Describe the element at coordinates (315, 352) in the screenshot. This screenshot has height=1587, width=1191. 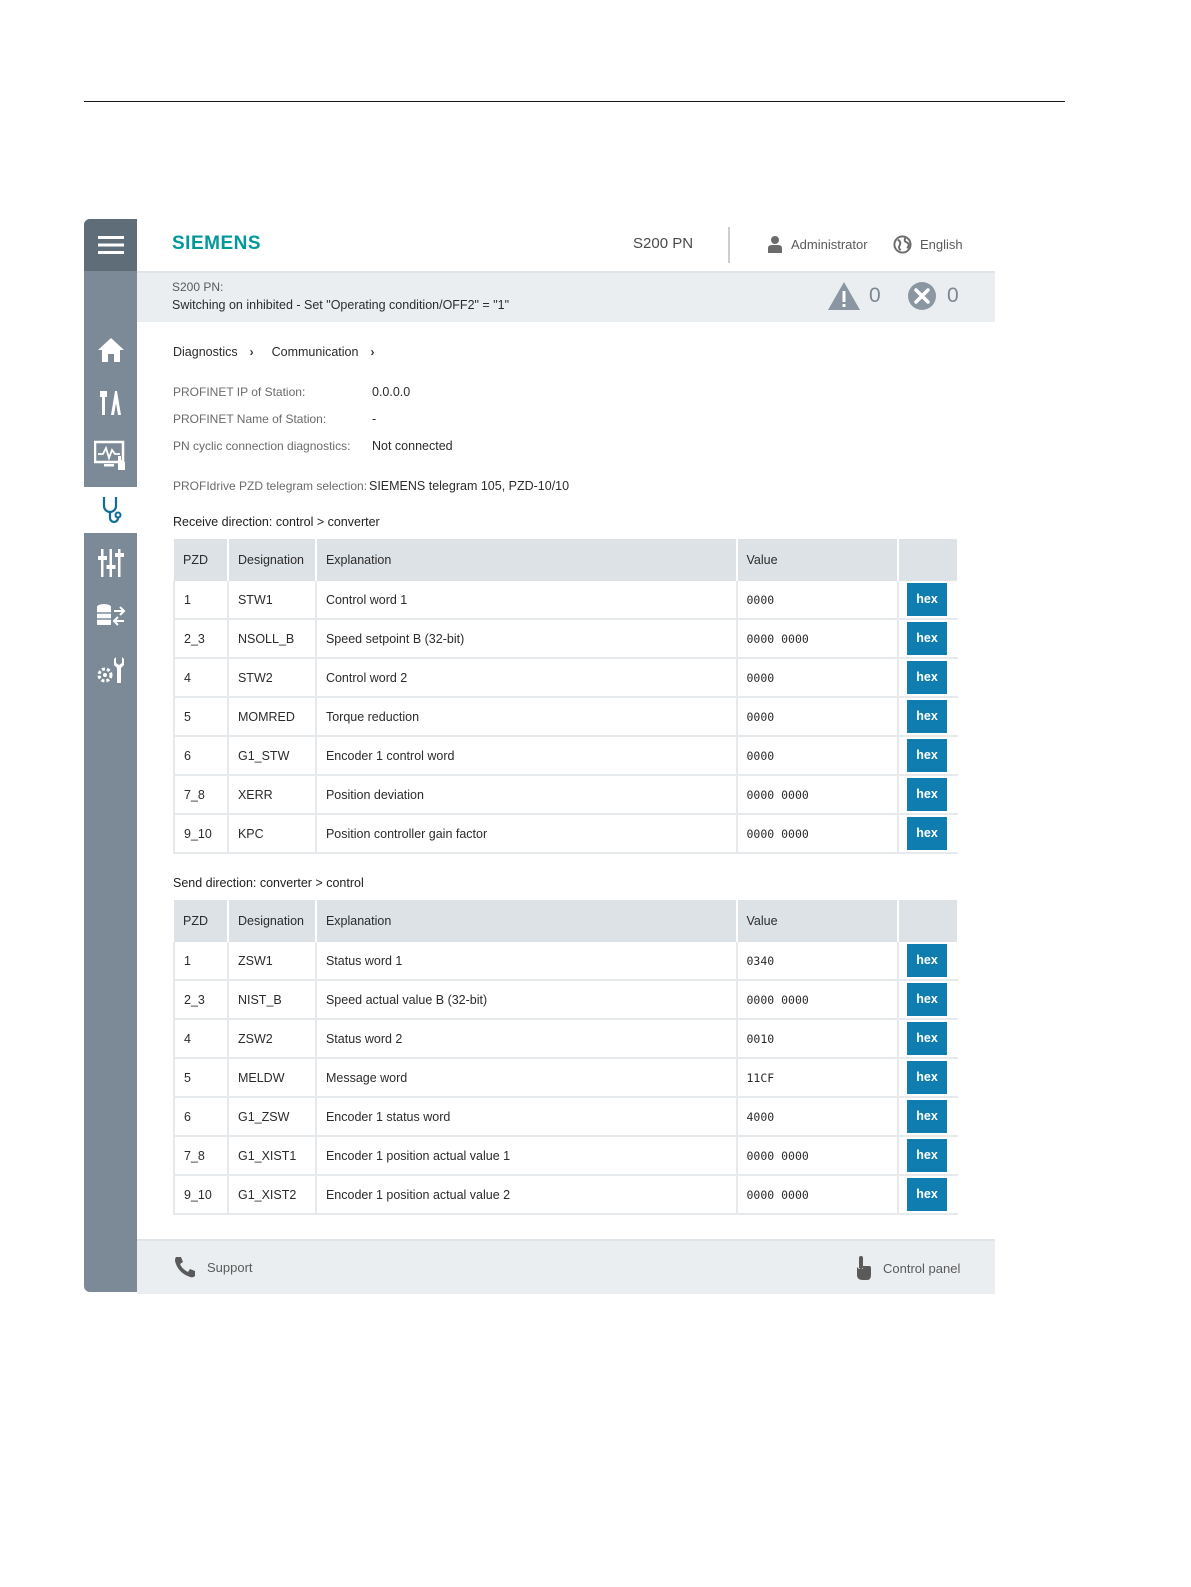
I see `breadcrumb-communication: Communication` at that location.